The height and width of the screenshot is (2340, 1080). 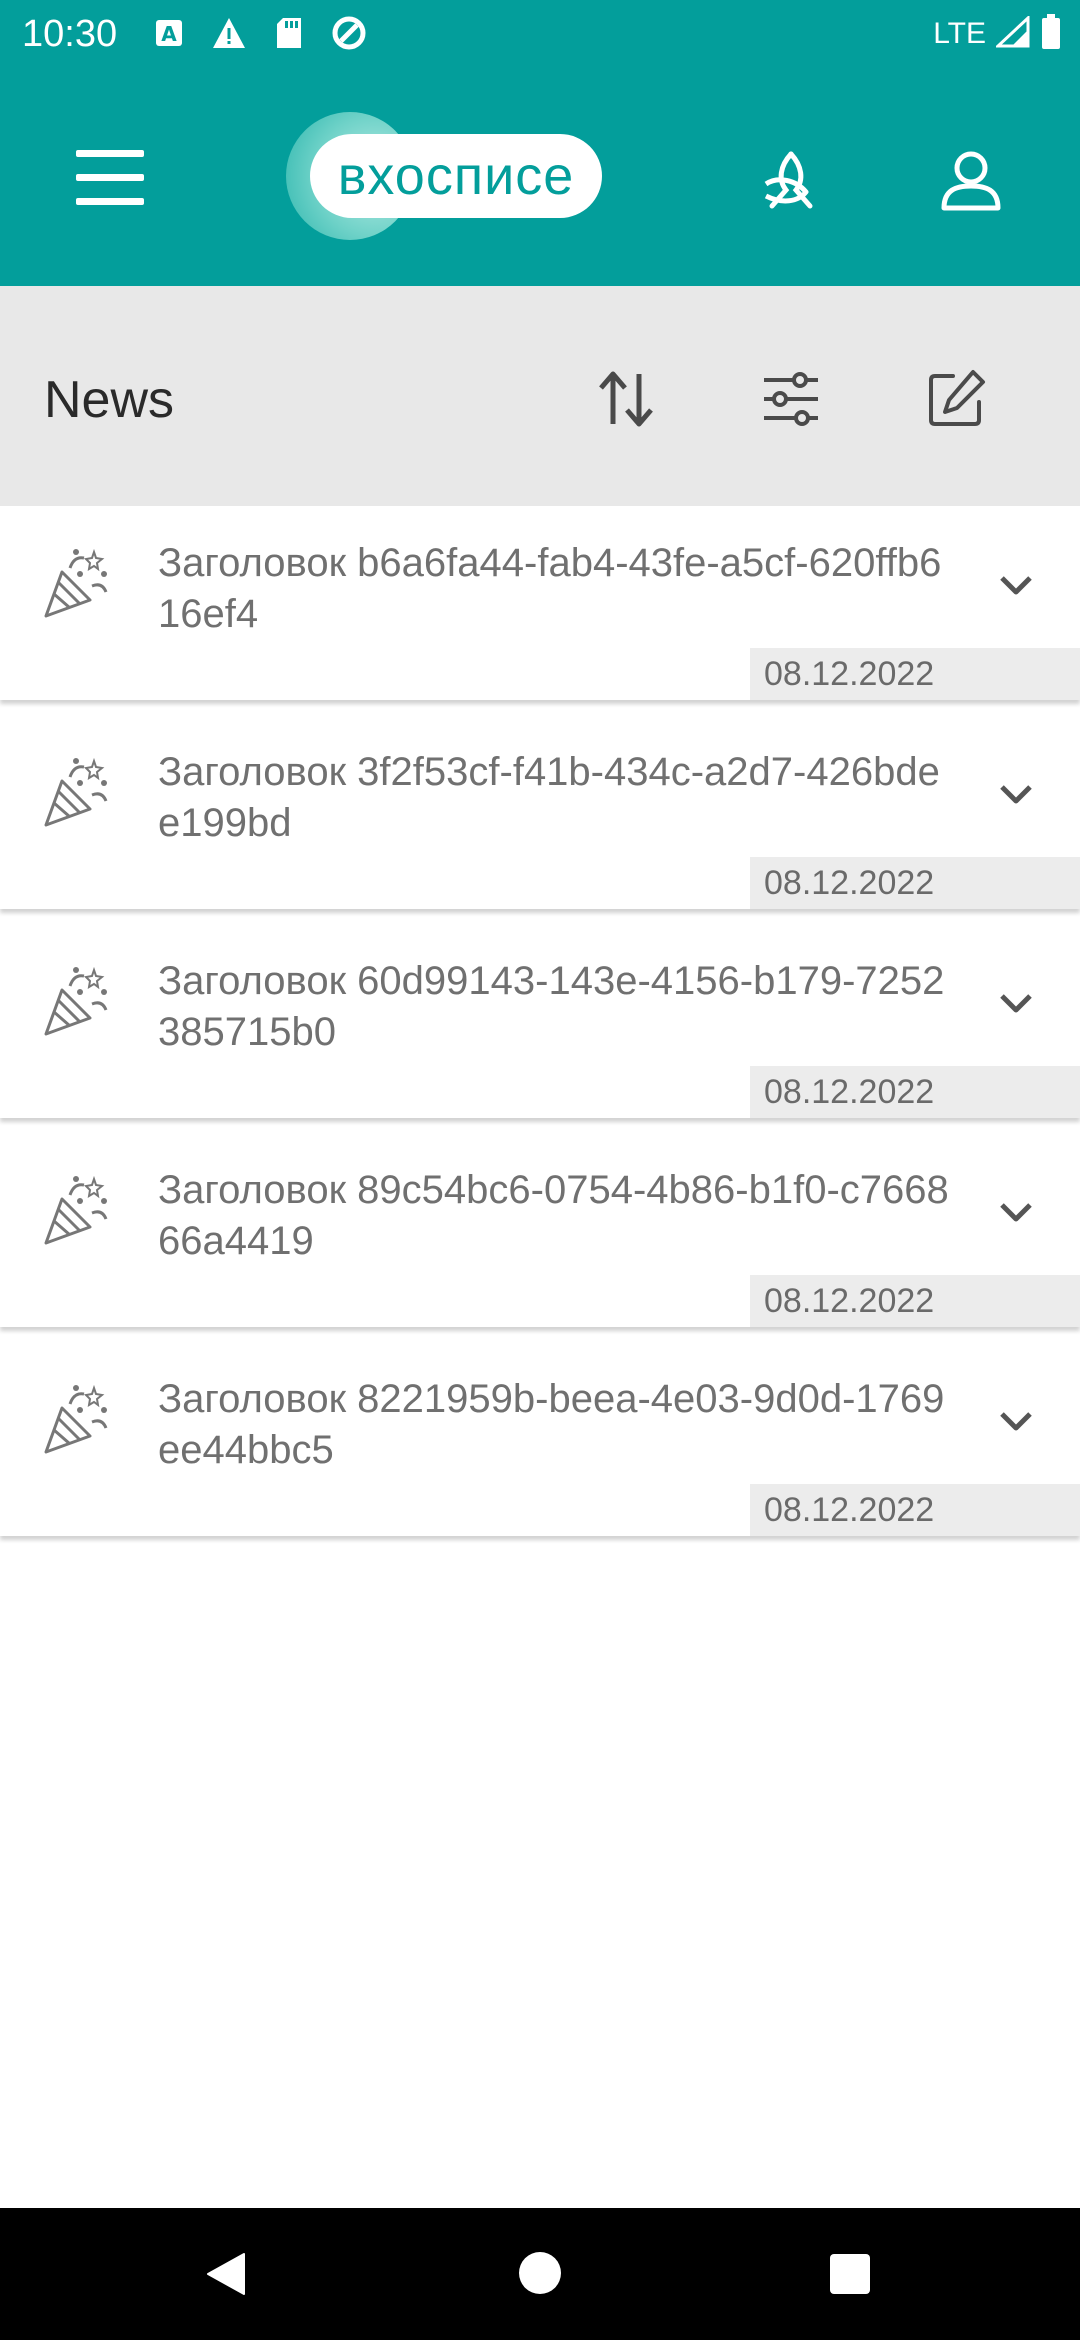 What do you see at coordinates (540, 396) in the screenshot?
I see `news-toolbar: News` at bounding box center [540, 396].